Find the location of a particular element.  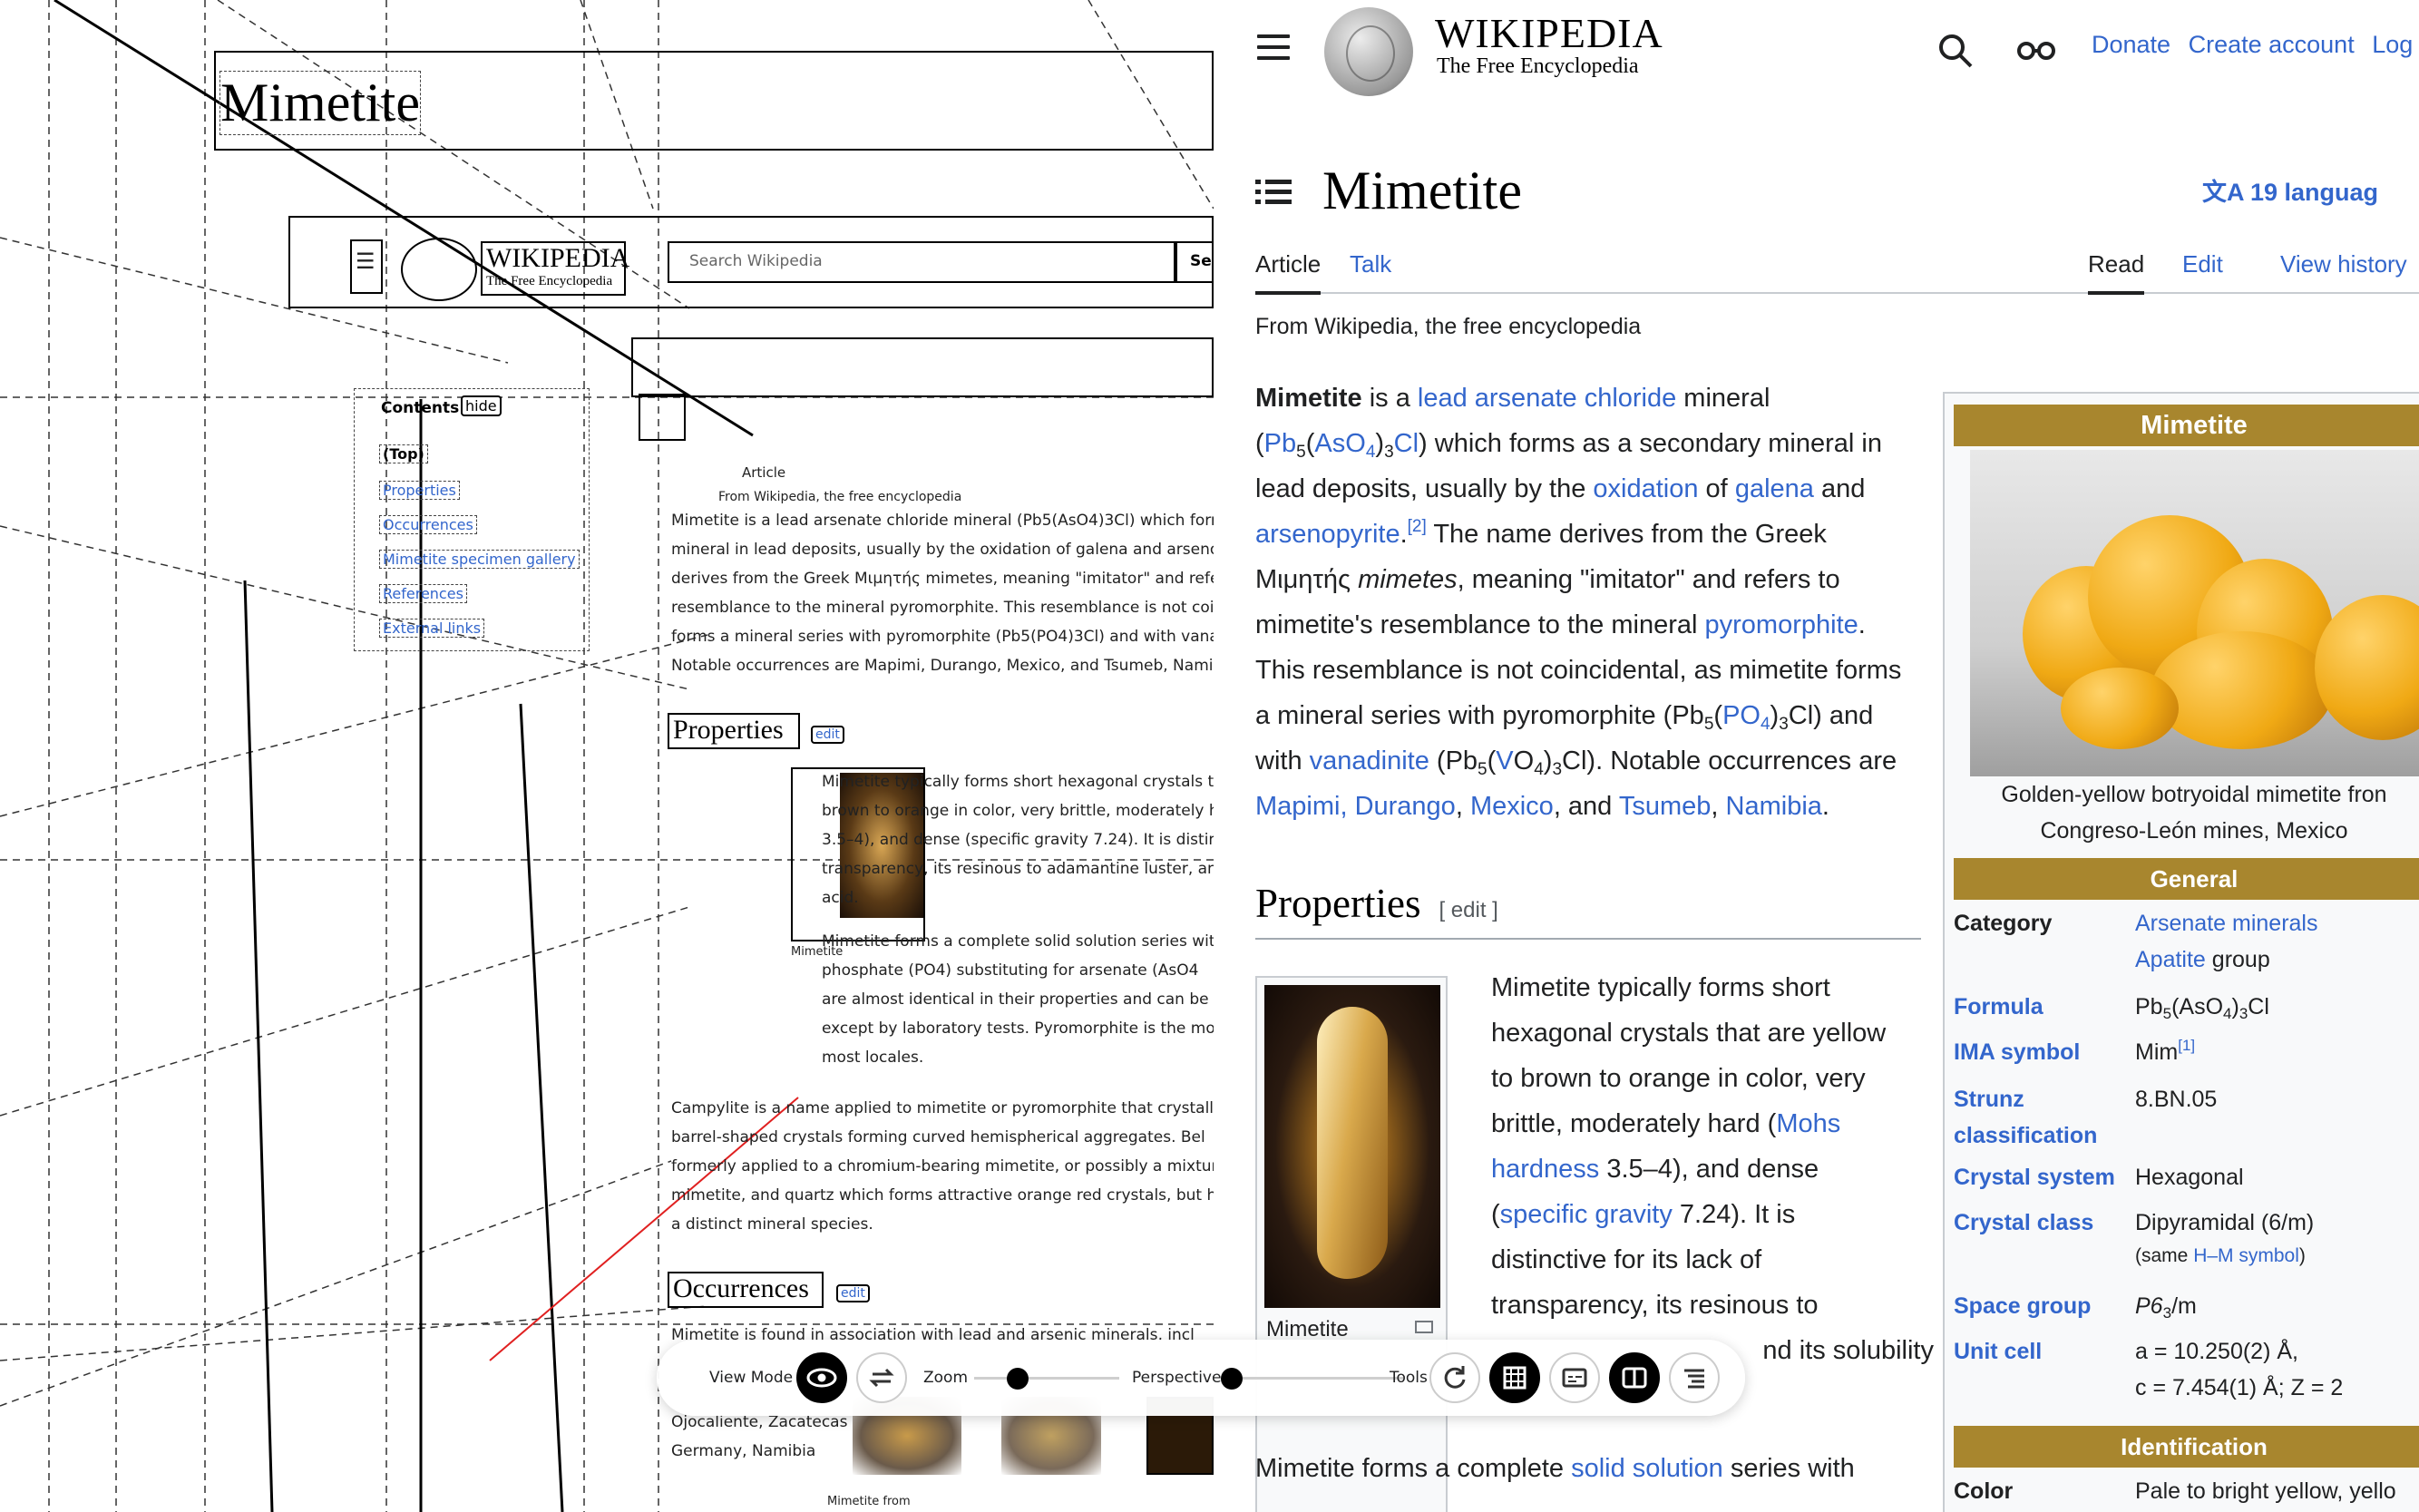

link-solid-solution: solid solution is located at coordinates (1647, 1468).